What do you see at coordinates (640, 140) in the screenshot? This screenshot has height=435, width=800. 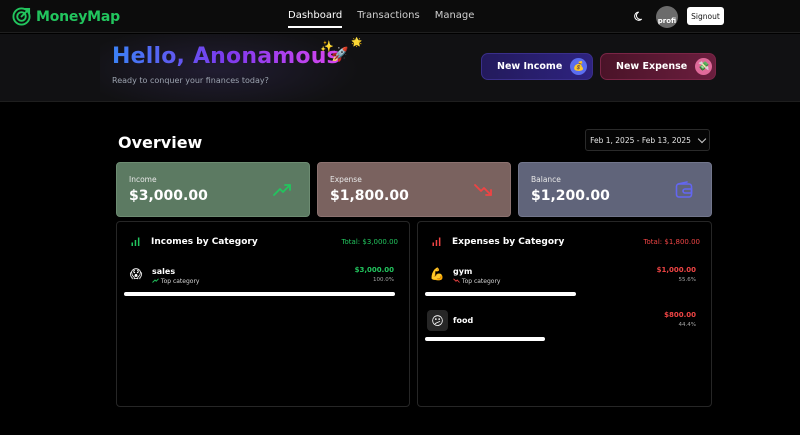 I see `date-range-text: Feb 1, 2025 - Feb 13, 2025` at bounding box center [640, 140].